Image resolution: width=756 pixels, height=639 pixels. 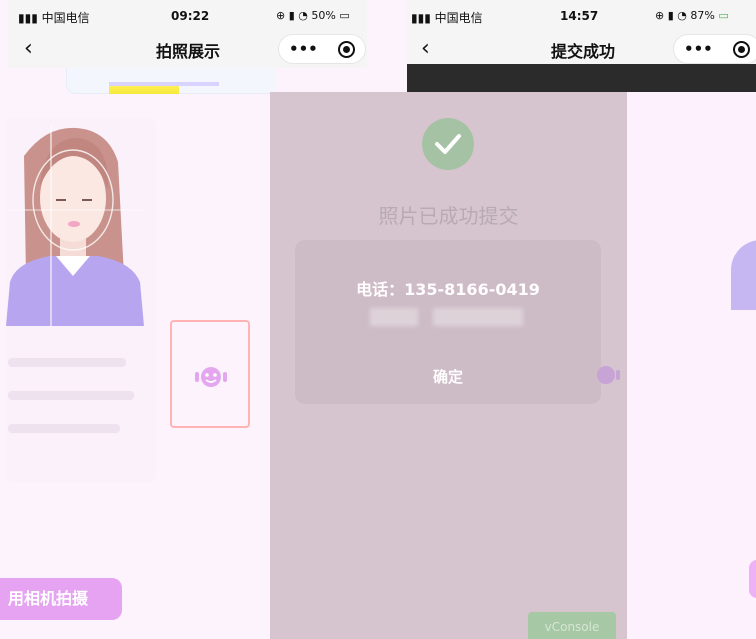 I want to click on check-icon, so click(x=448, y=144).